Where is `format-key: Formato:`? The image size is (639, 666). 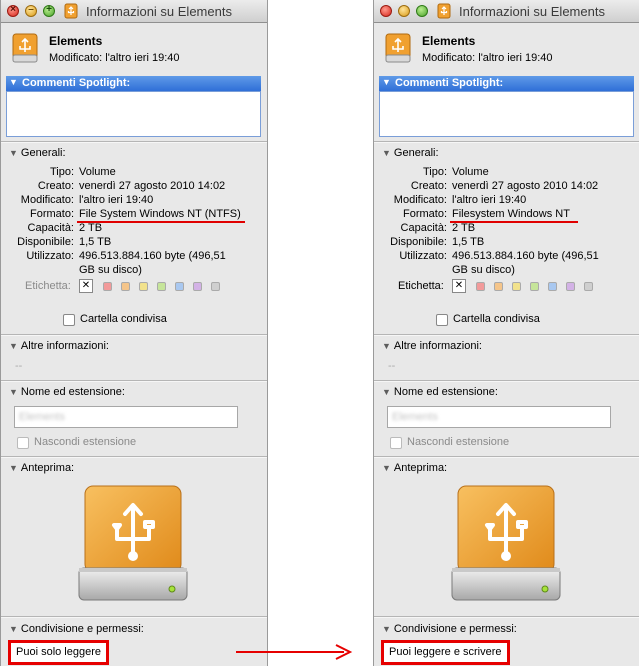 format-key: Formato: is located at coordinates (424, 214).